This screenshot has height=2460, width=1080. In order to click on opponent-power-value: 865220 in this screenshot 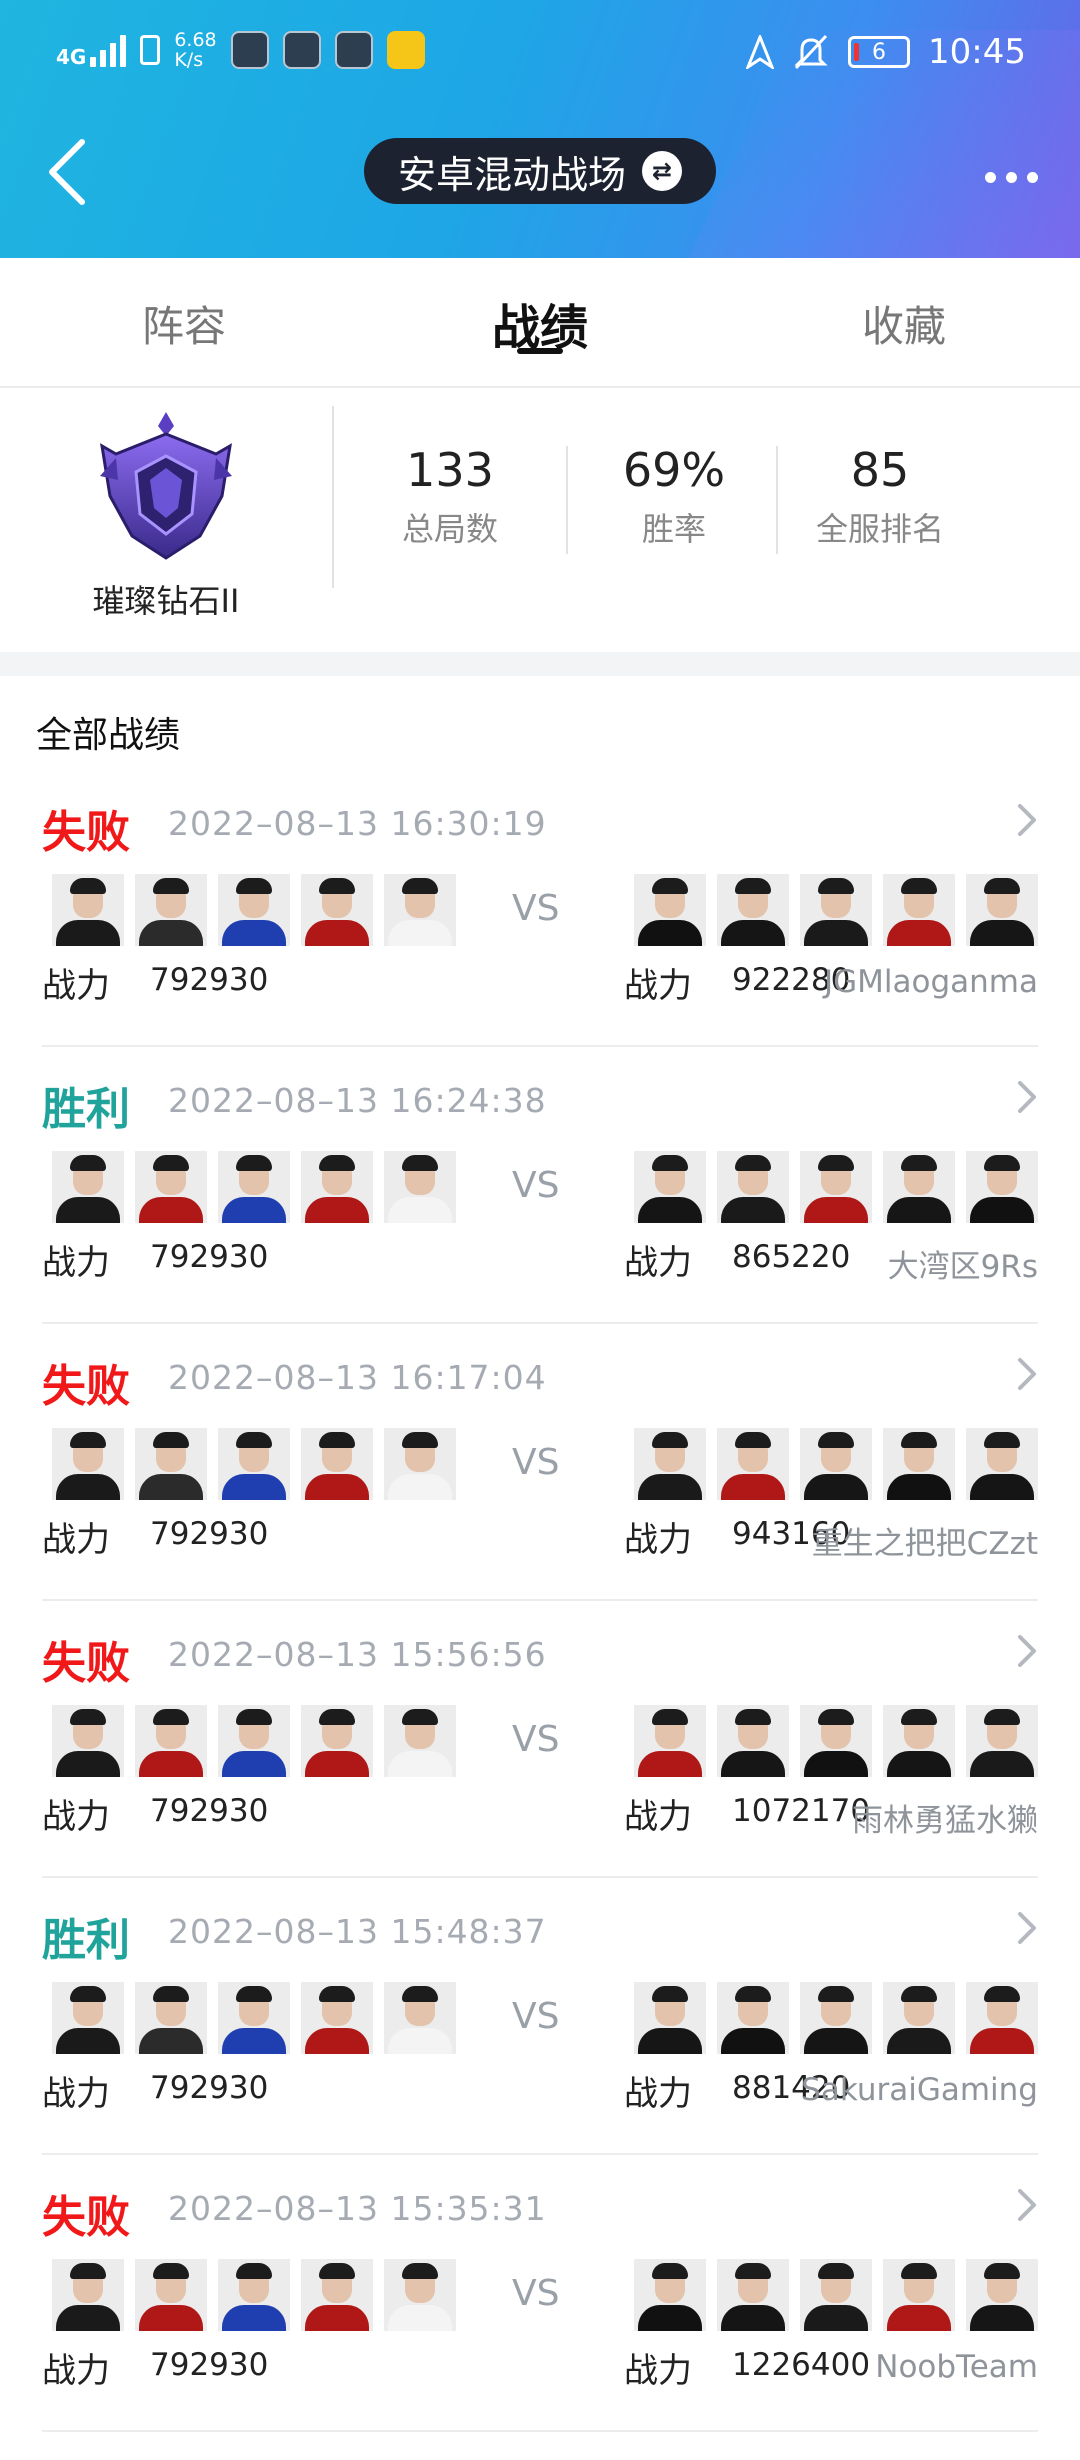, I will do `click(791, 1257)`.